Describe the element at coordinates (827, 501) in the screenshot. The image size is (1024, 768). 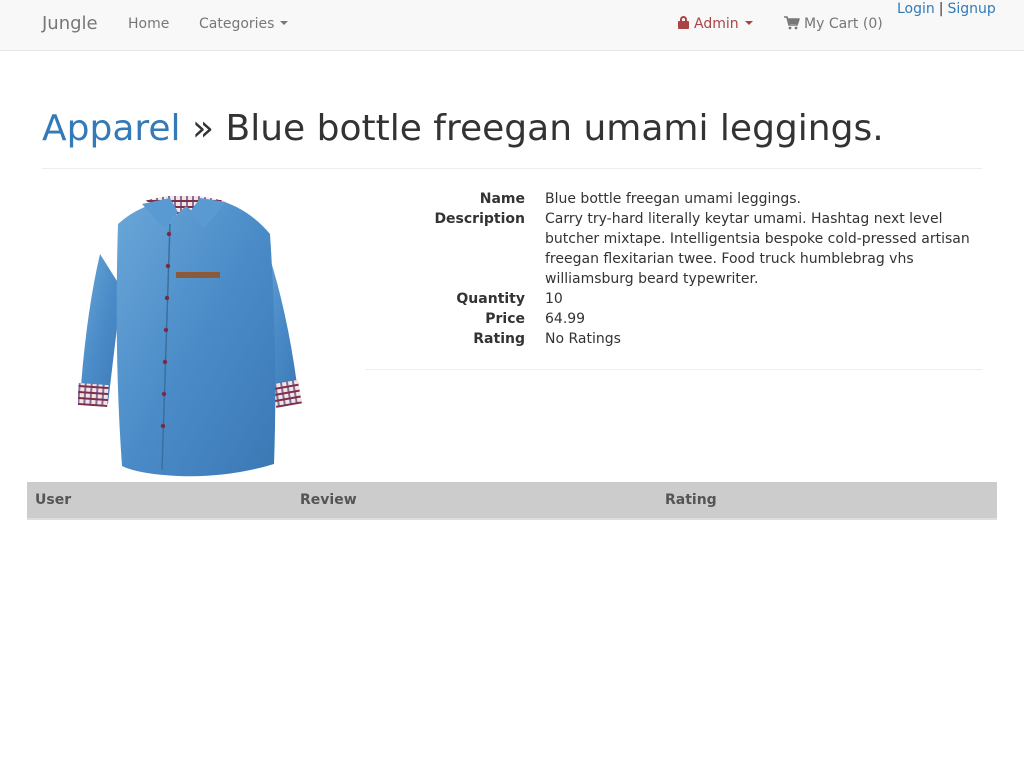
I see `column-header-rating: Rating` at that location.